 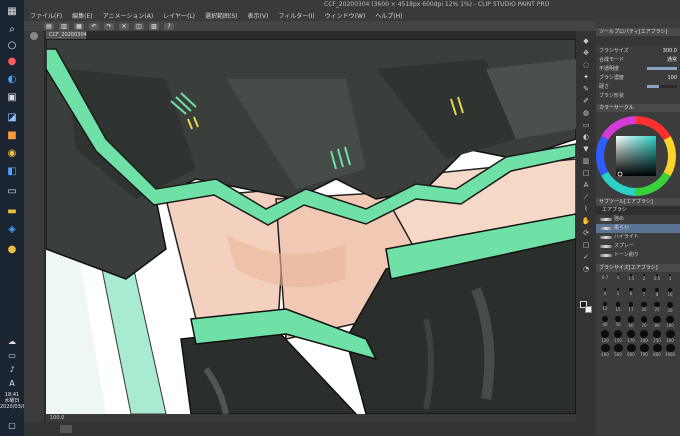 What do you see at coordinates (586, 161) in the screenshot?
I see `gradient-icon: ▥` at bounding box center [586, 161].